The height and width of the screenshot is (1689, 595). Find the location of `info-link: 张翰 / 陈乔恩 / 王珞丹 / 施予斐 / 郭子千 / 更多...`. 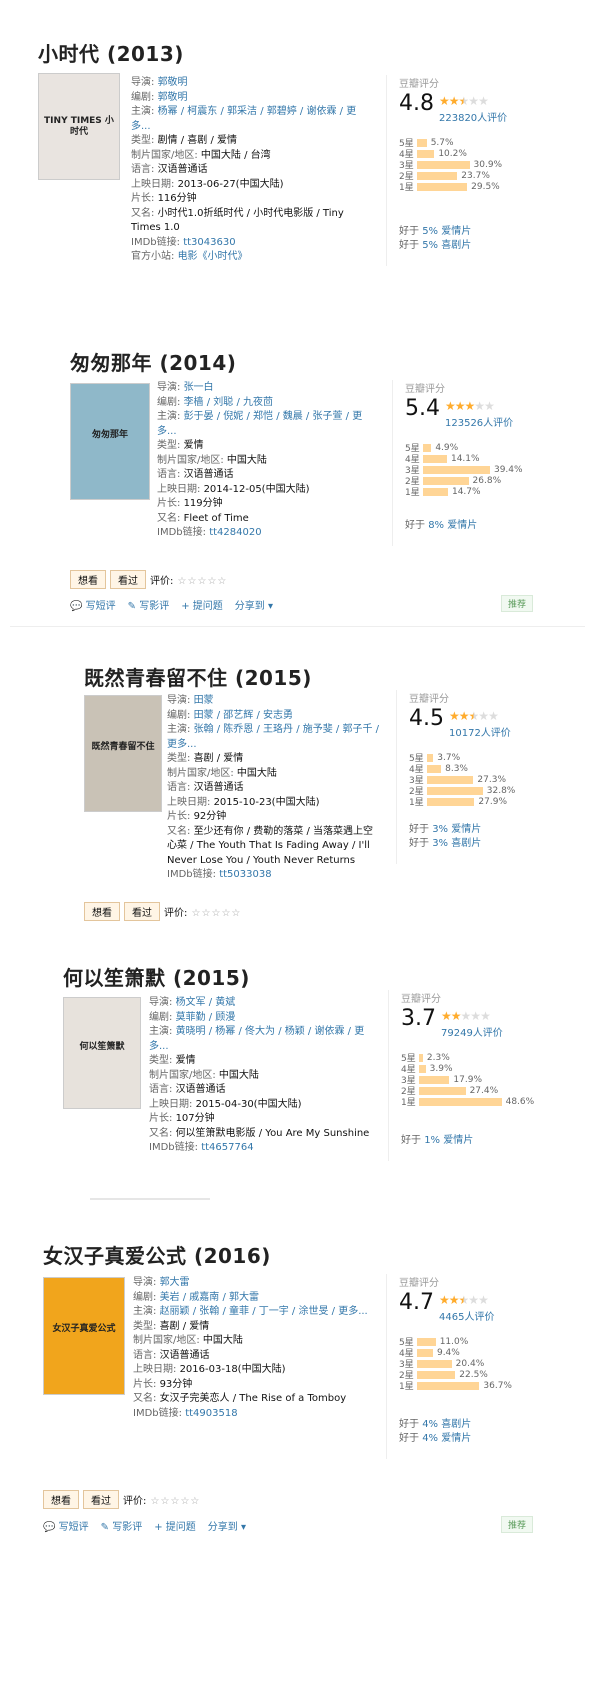

info-link: 张翰 / 陈乔恩 / 王珞丹 / 施予斐 / 郭子千 / 更多... is located at coordinates (273, 737).